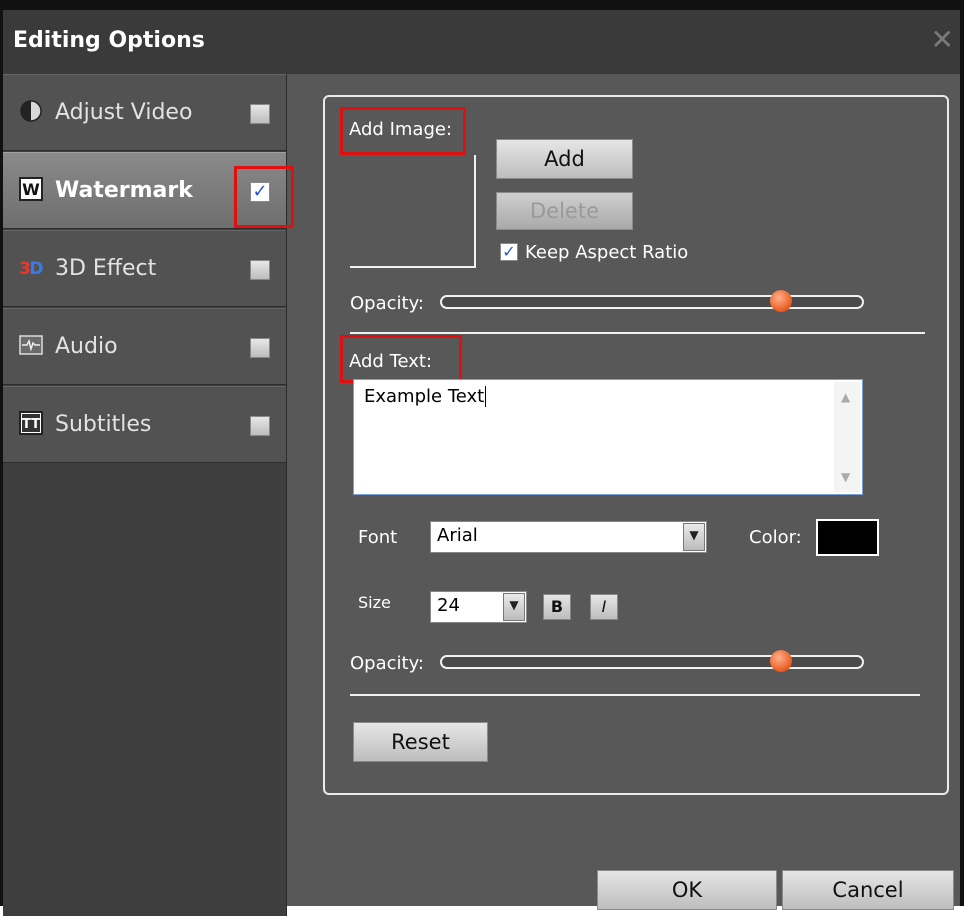 This screenshot has width=970, height=916. I want to click on image-opacity-slider-thumb, so click(781, 301).